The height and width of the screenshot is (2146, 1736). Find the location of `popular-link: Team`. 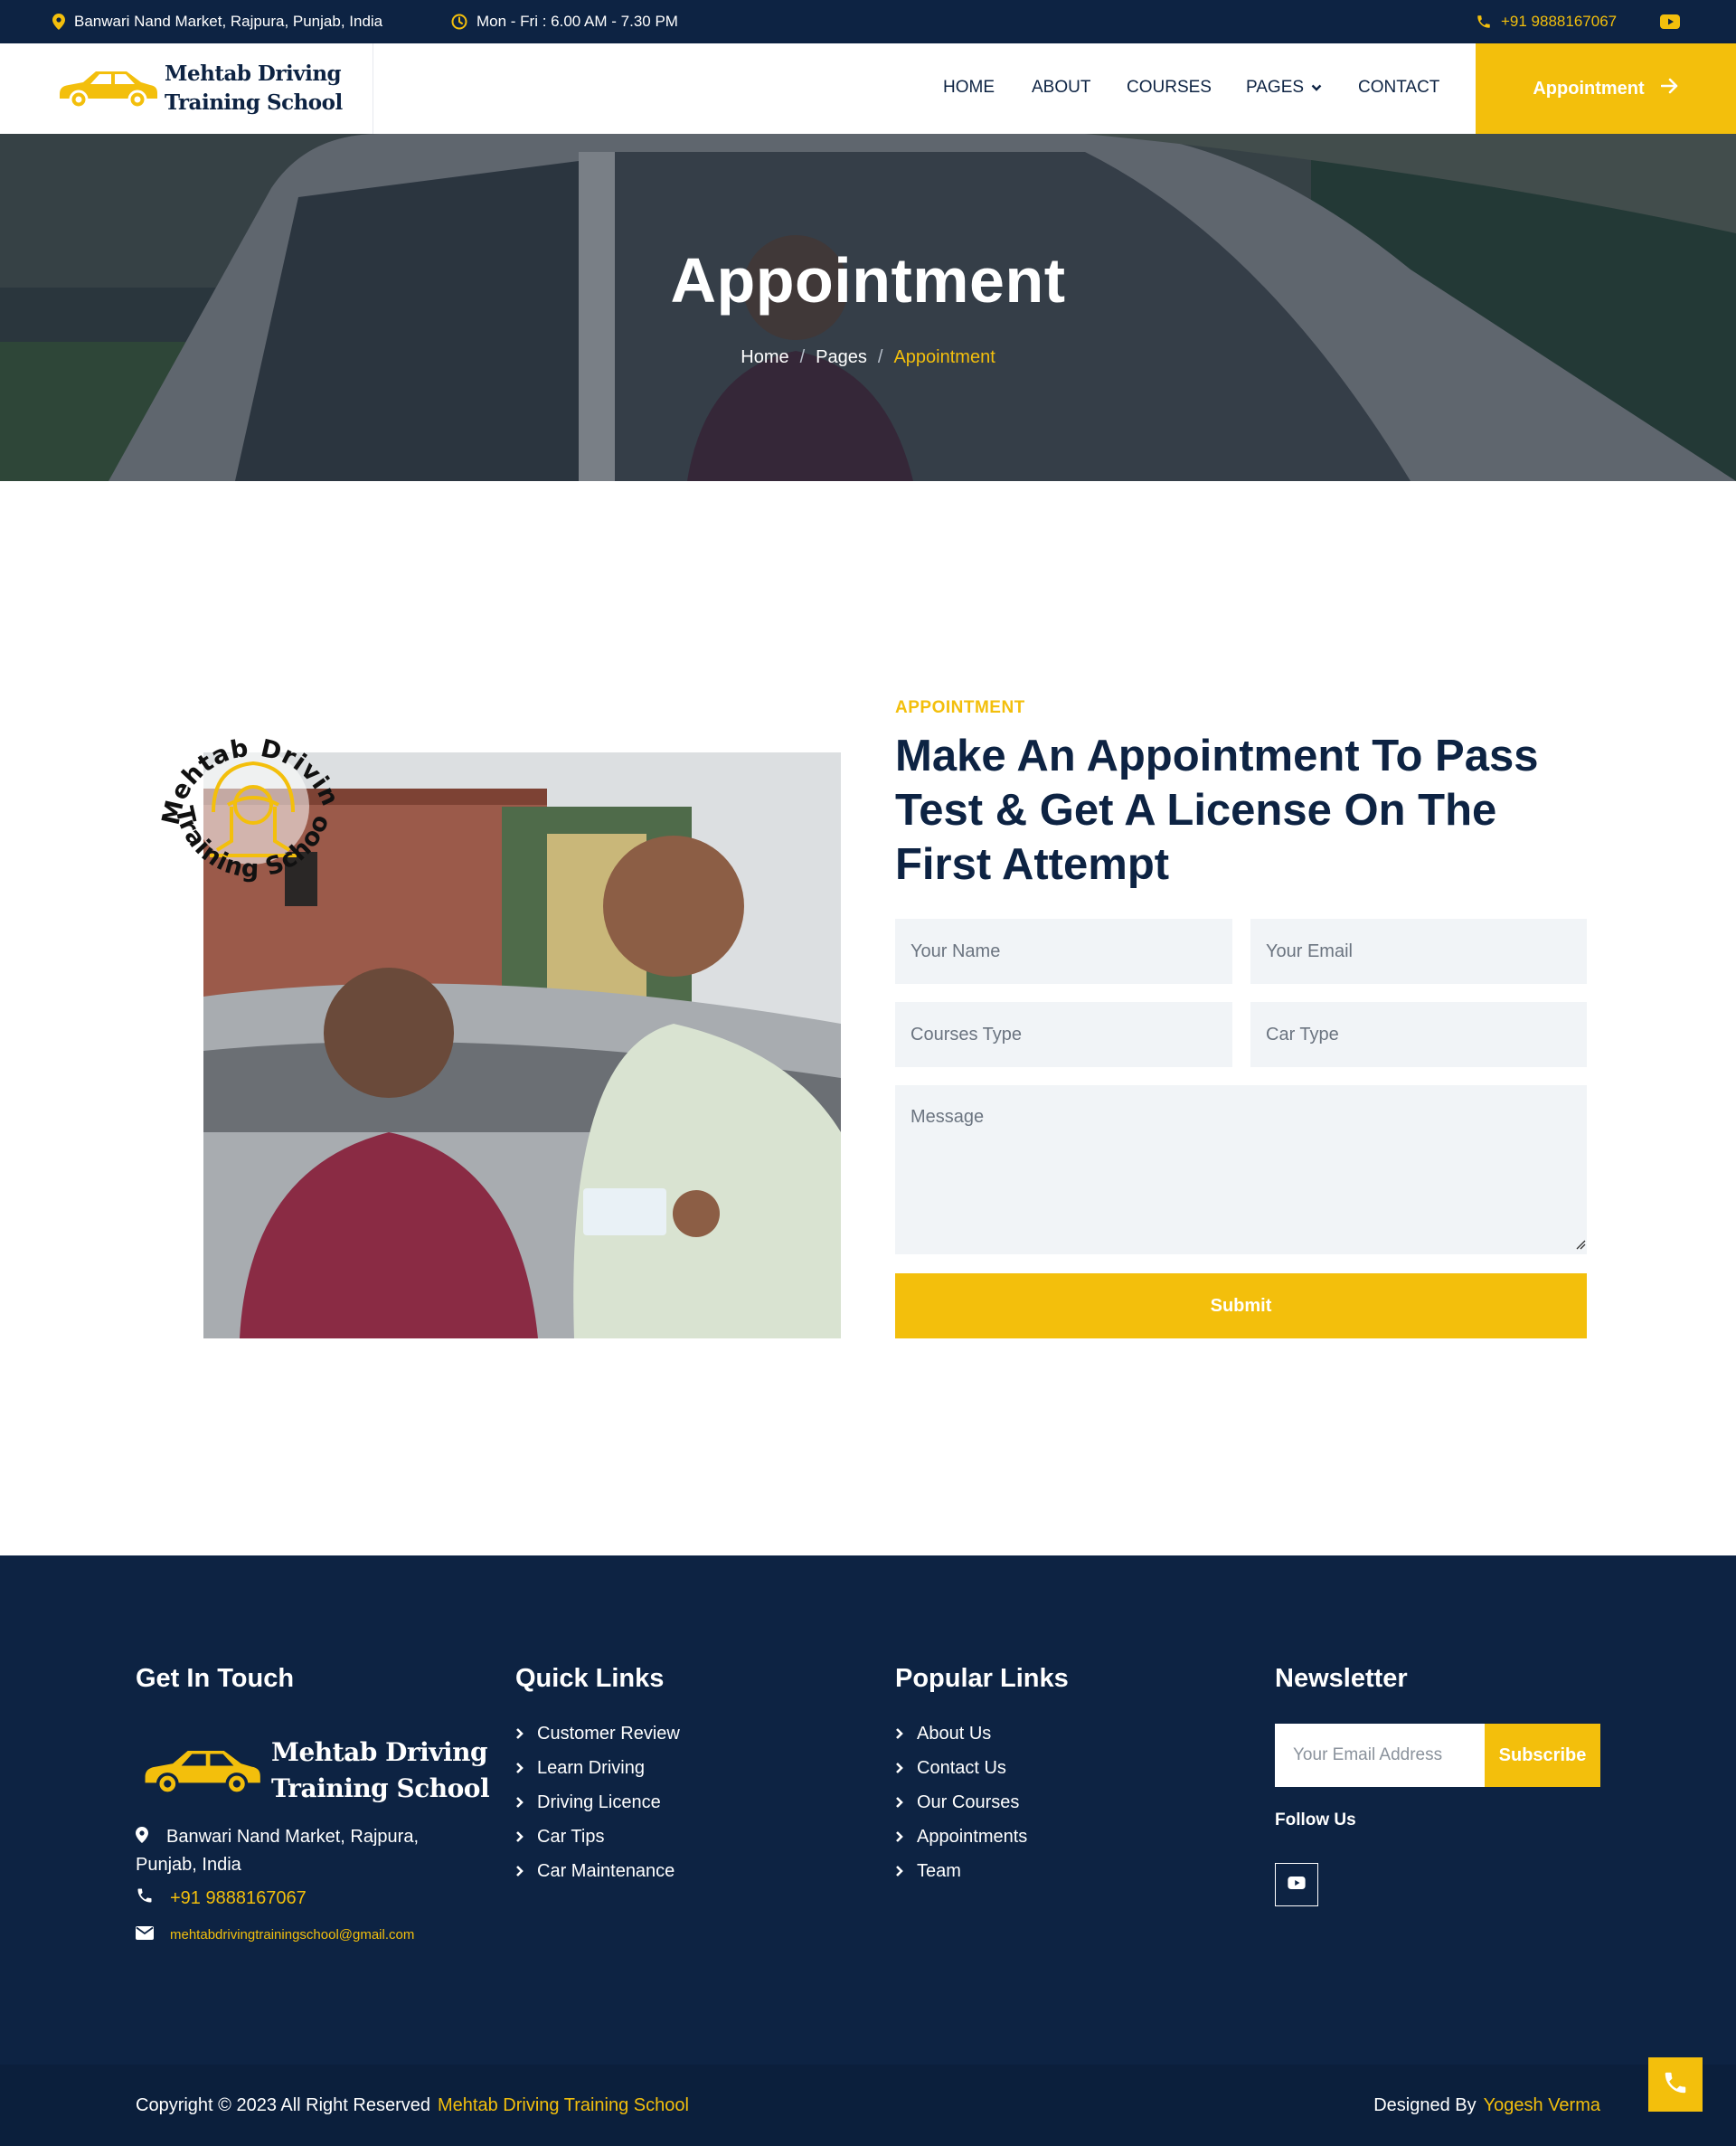

popular-link: Team is located at coordinates (961, 1871).